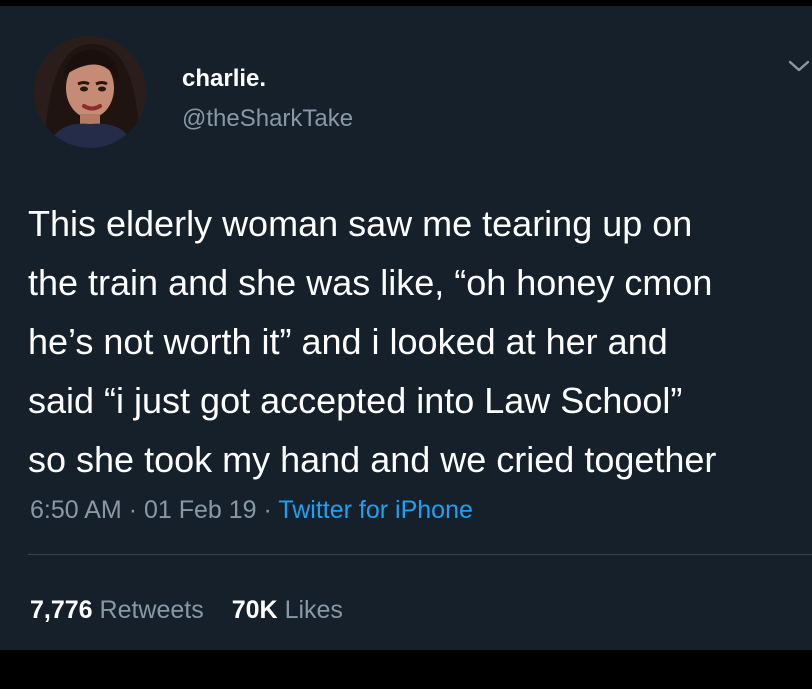 The height and width of the screenshot is (689, 812). I want to click on avatar-image, so click(90, 92).